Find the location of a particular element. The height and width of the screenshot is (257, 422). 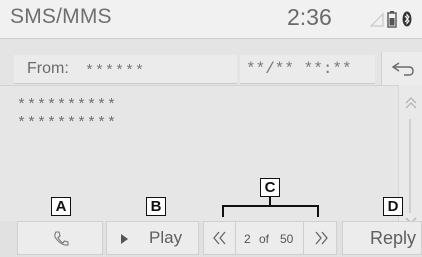

callout-a: A is located at coordinates (61, 206).